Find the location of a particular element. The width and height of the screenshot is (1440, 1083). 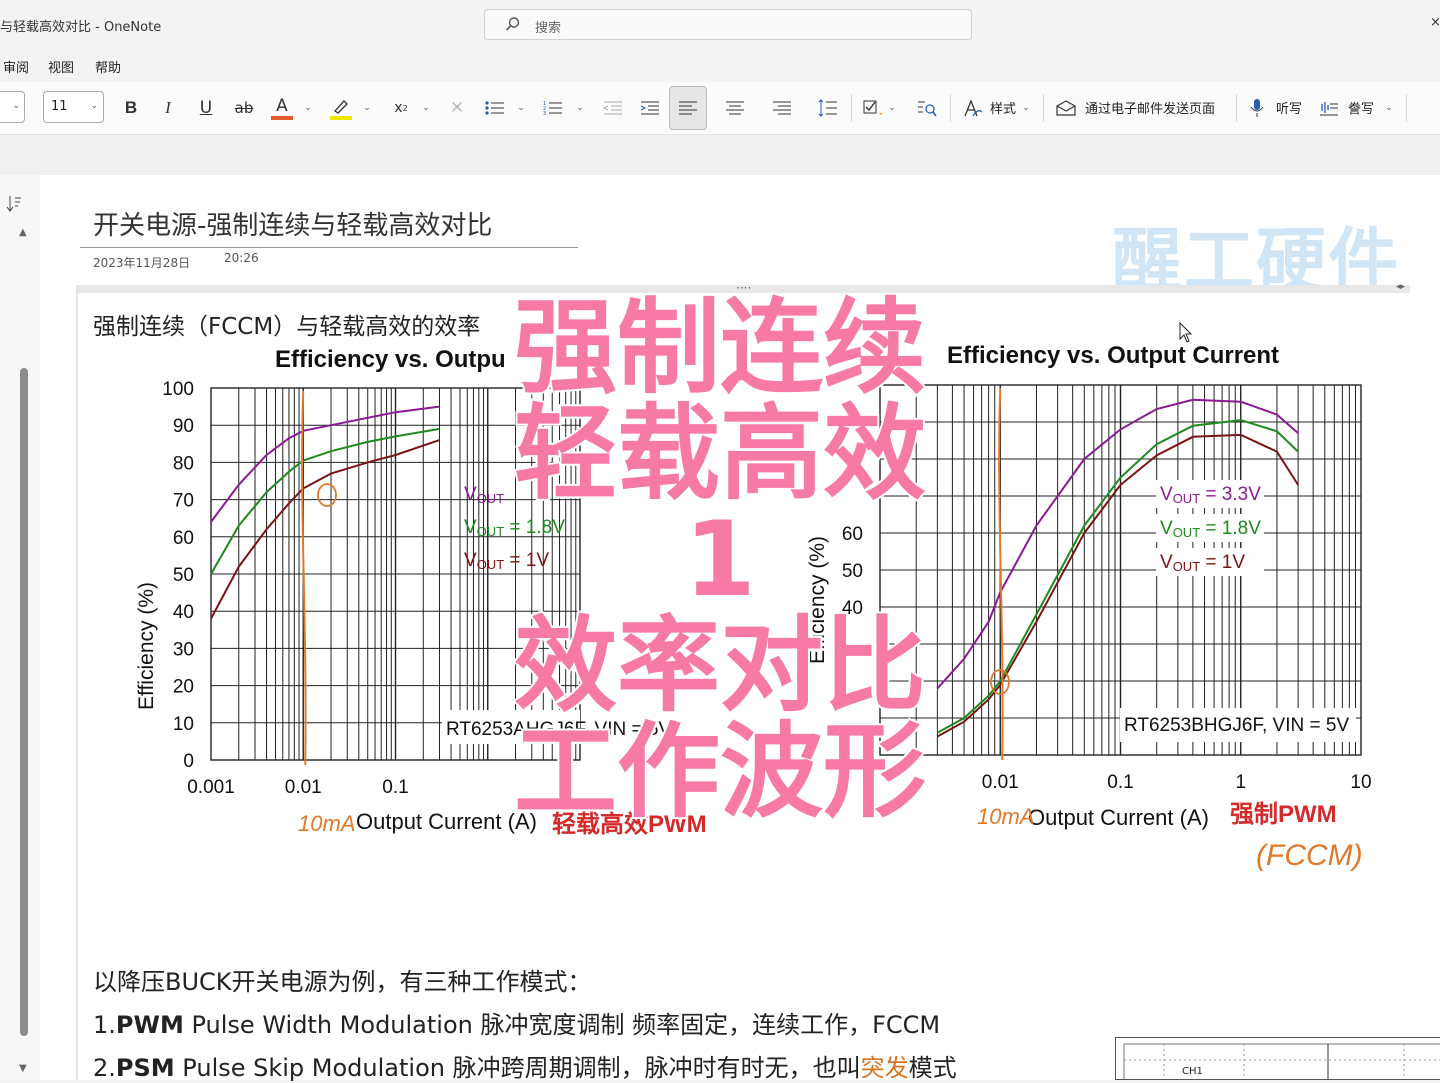

oscilloscope-thumbnail: CH1 is located at coordinates (1277, 1058).